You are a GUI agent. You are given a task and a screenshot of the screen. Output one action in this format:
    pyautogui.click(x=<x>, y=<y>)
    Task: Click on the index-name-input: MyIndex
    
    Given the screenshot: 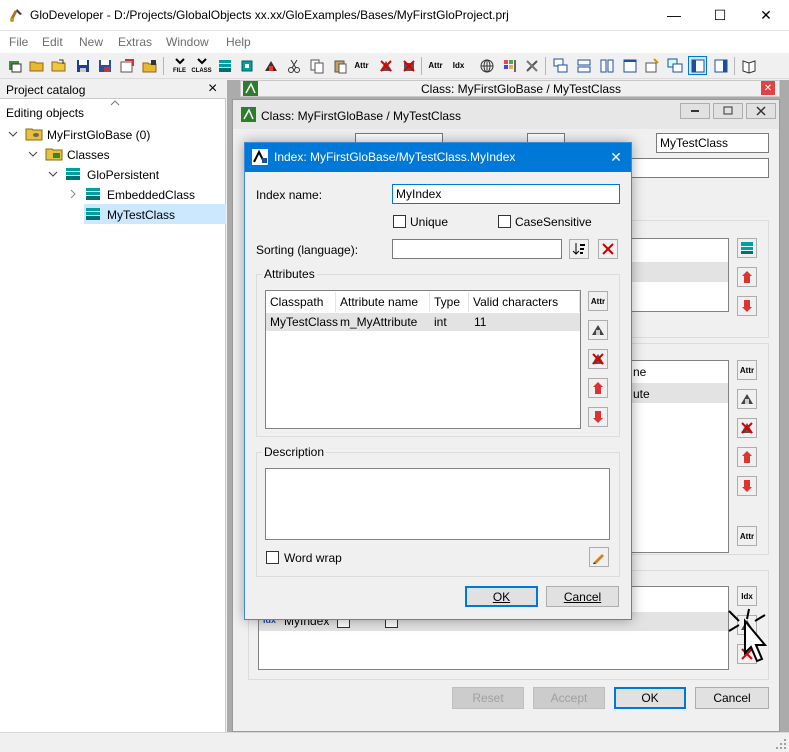 What is the action you would take?
    pyautogui.click(x=506, y=194)
    